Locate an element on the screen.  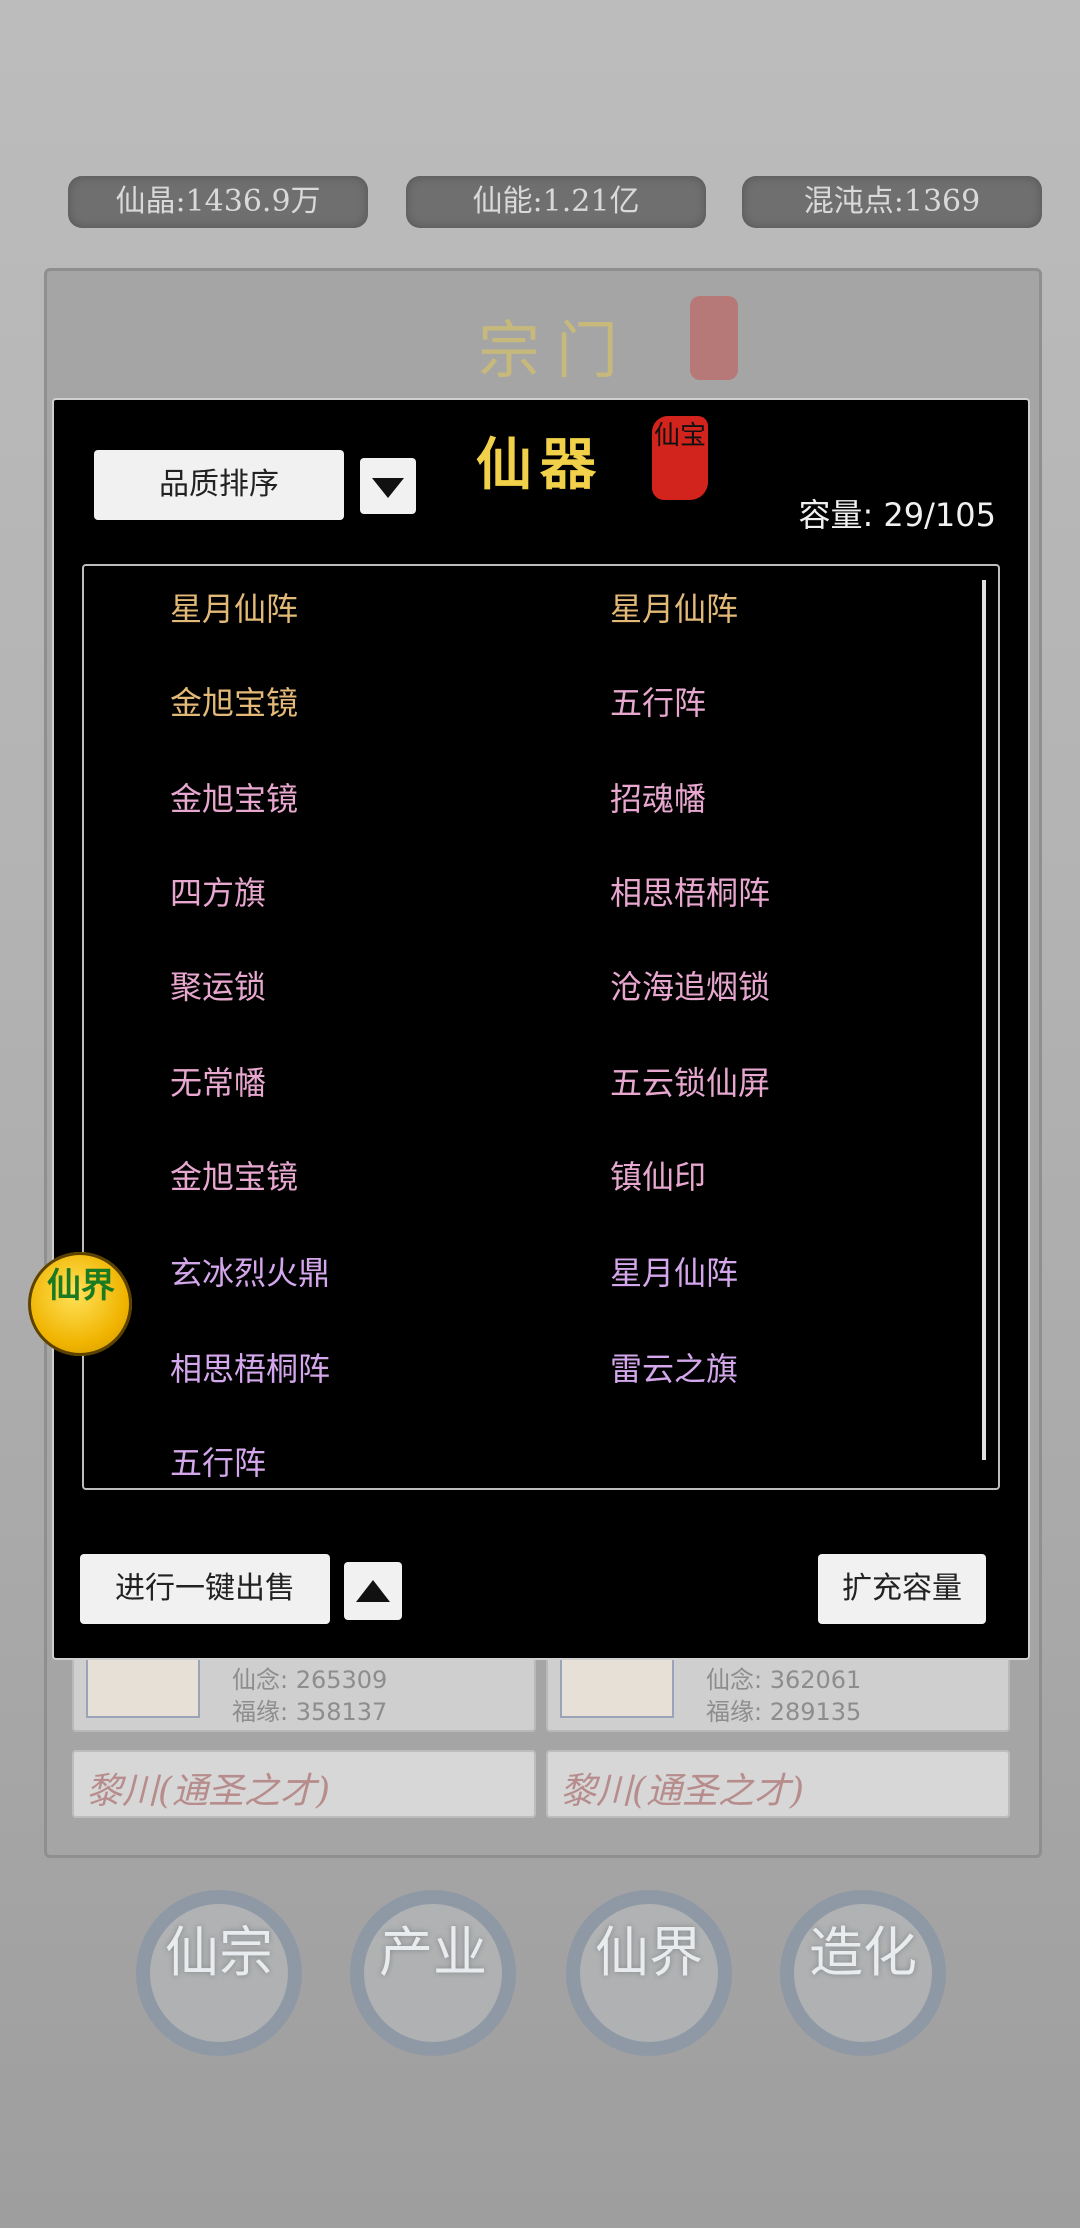
item-name: 雷云之旗 is located at coordinates (674, 1369).